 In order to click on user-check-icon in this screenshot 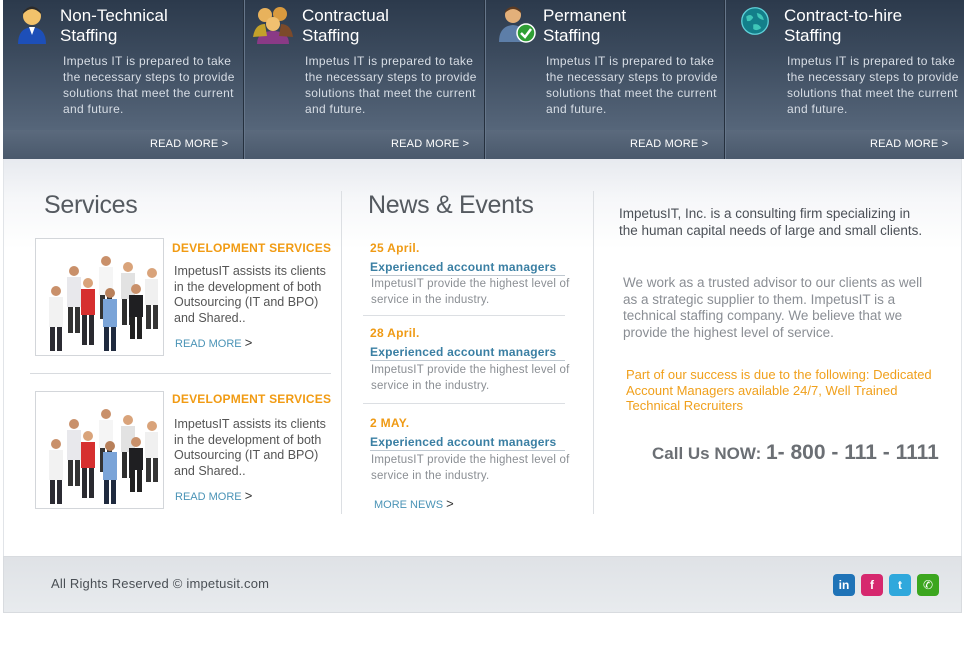, I will do `click(517, 24)`.